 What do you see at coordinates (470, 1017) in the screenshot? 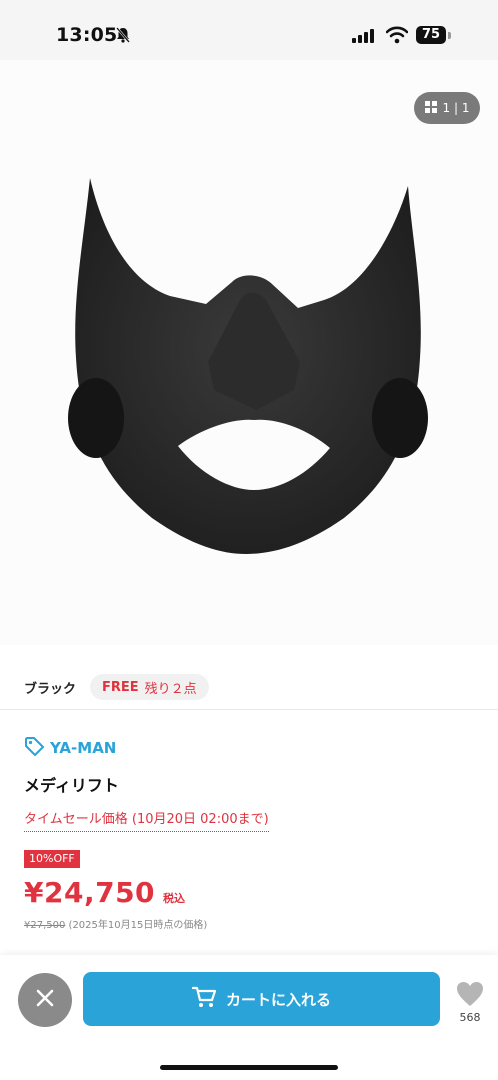
I see `like-count: 568` at bounding box center [470, 1017].